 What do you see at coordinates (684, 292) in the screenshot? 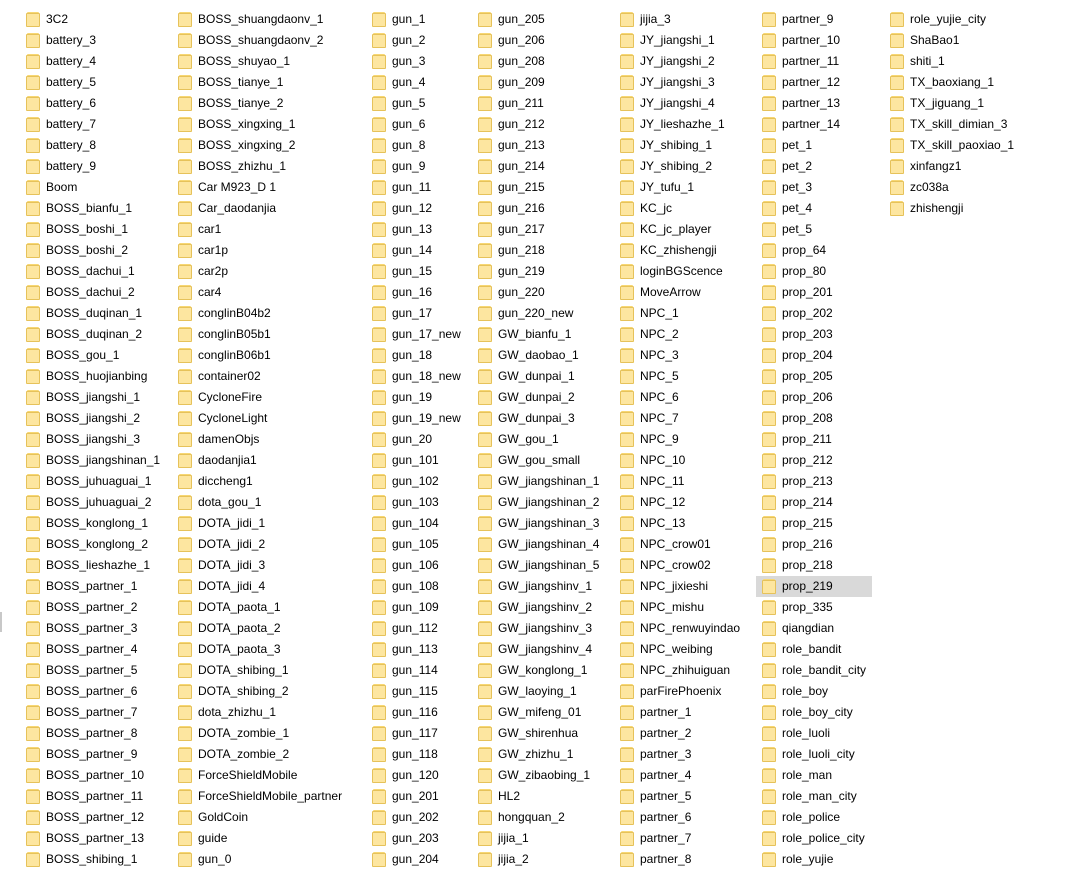
I see `folder-item: MoveArrow` at bounding box center [684, 292].